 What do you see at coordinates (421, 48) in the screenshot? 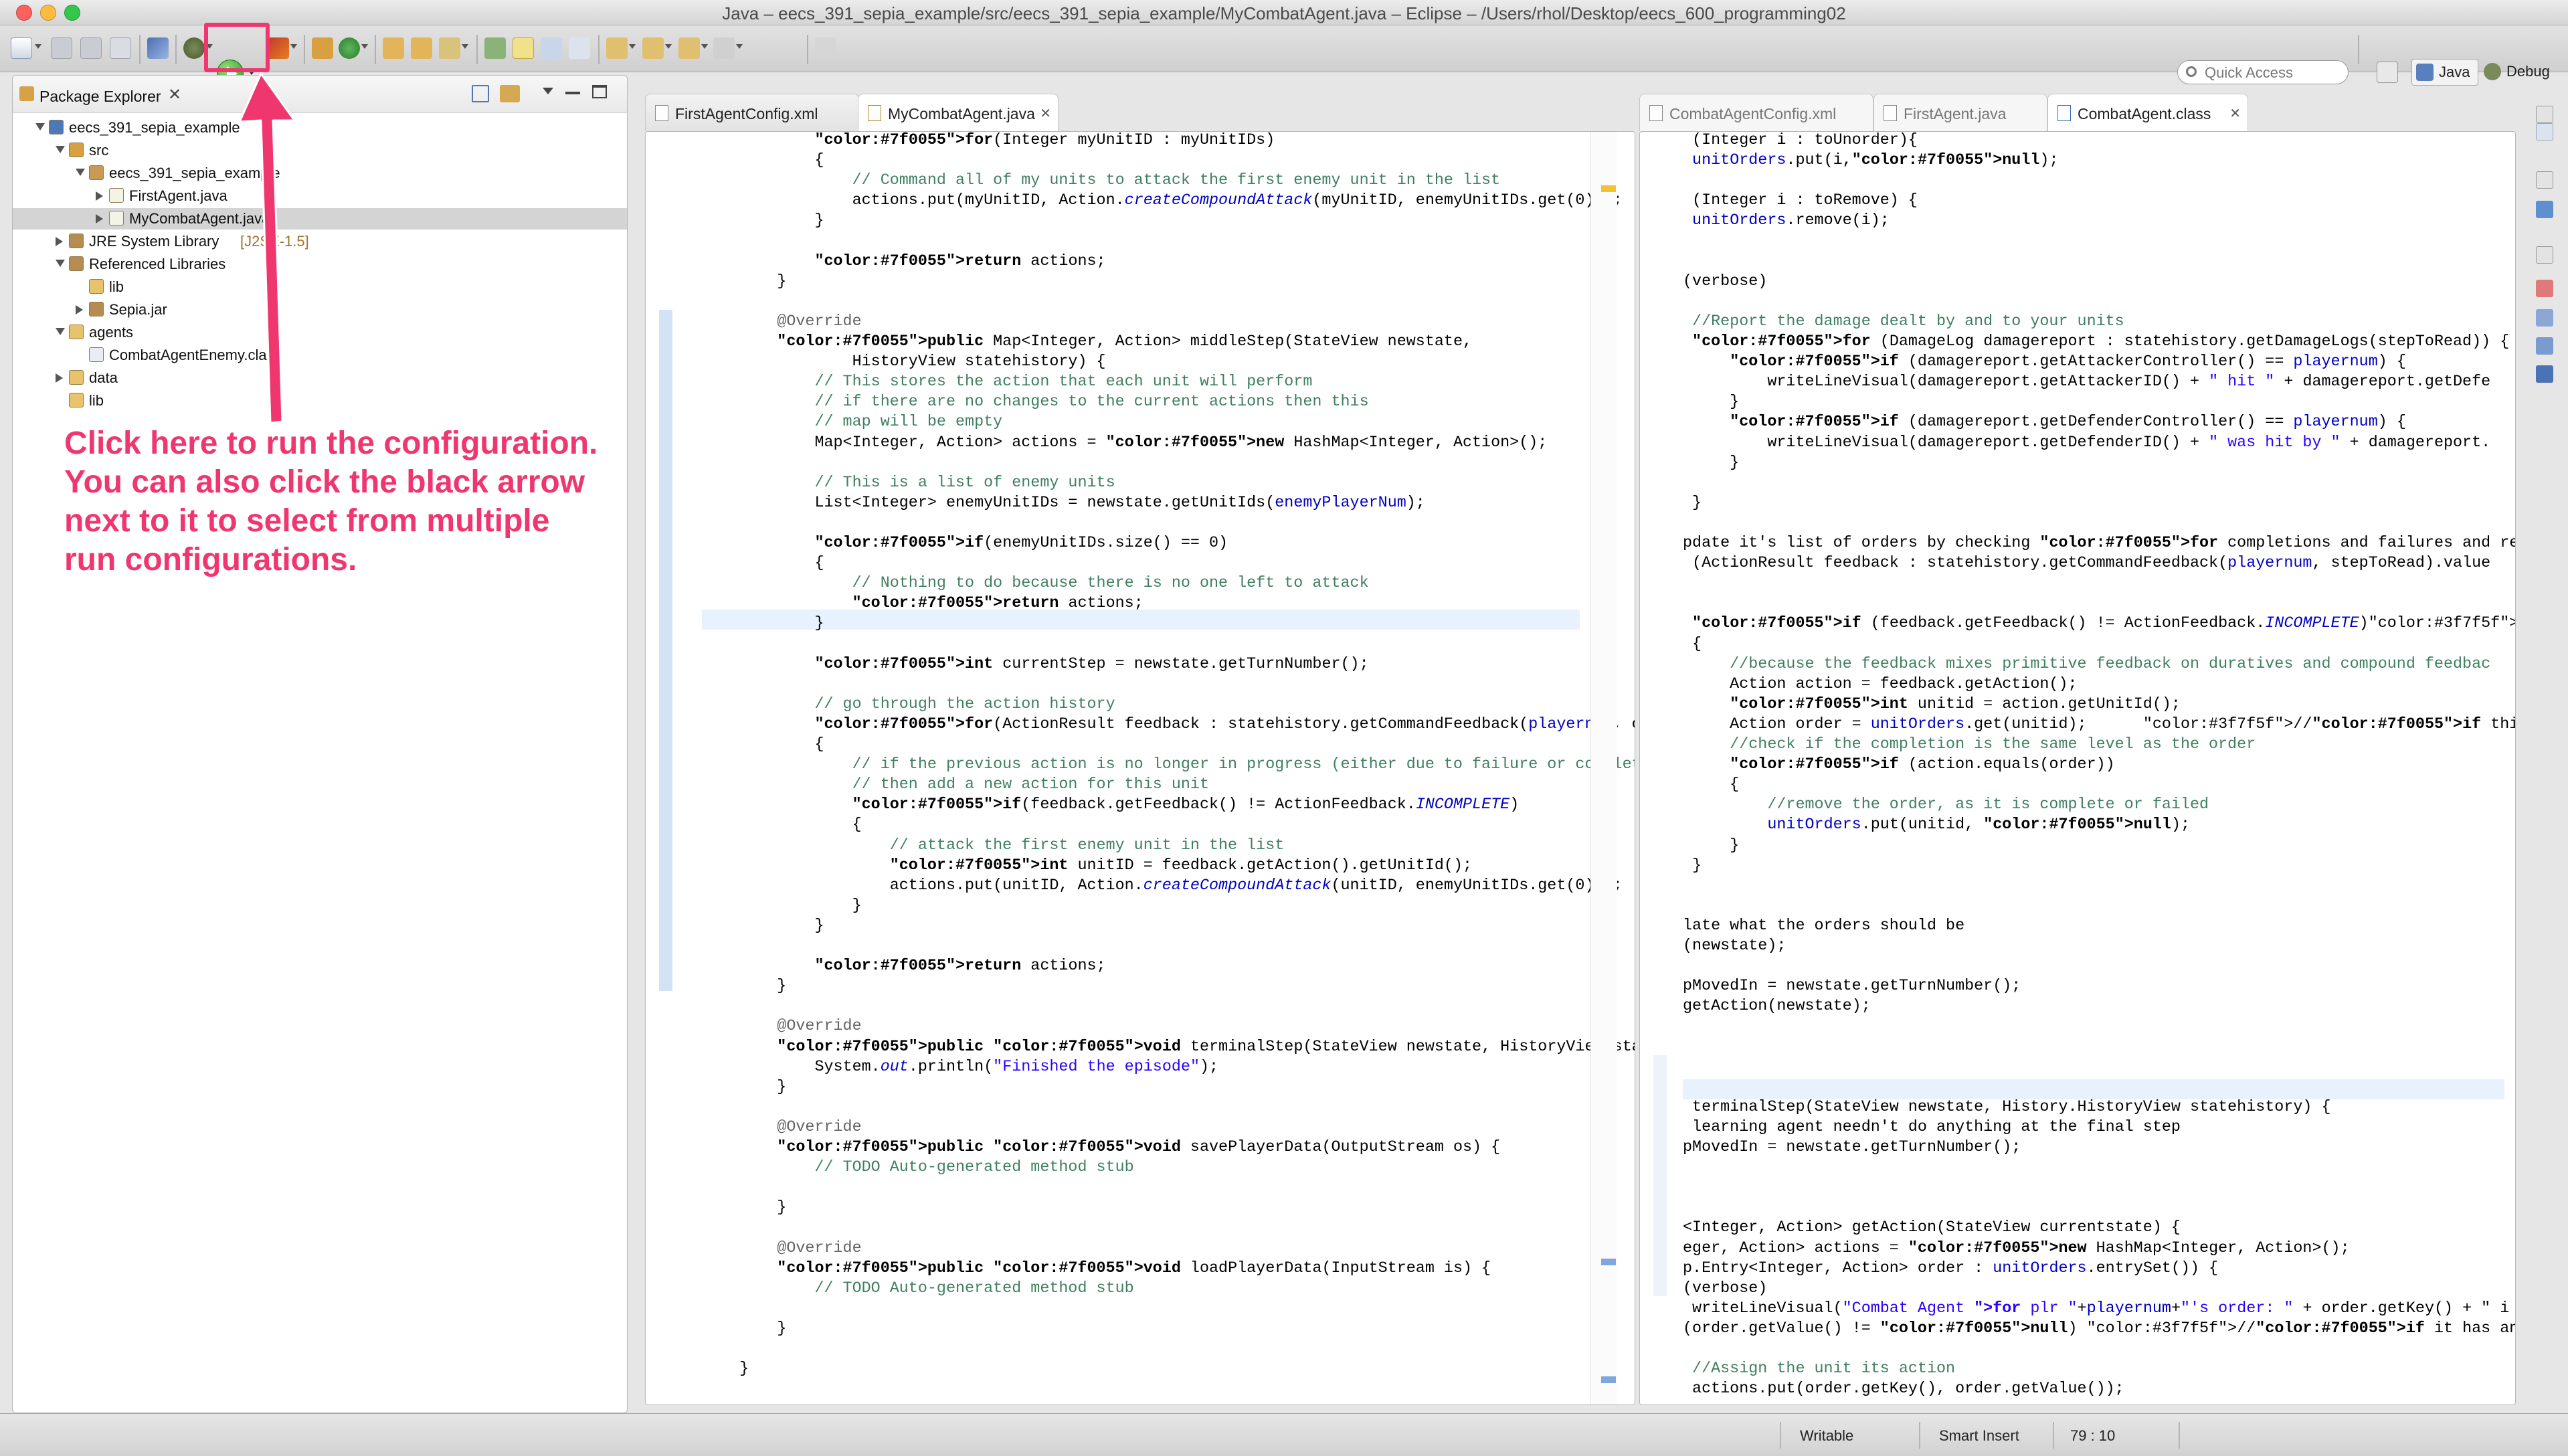
I see `open-folder-icon` at bounding box center [421, 48].